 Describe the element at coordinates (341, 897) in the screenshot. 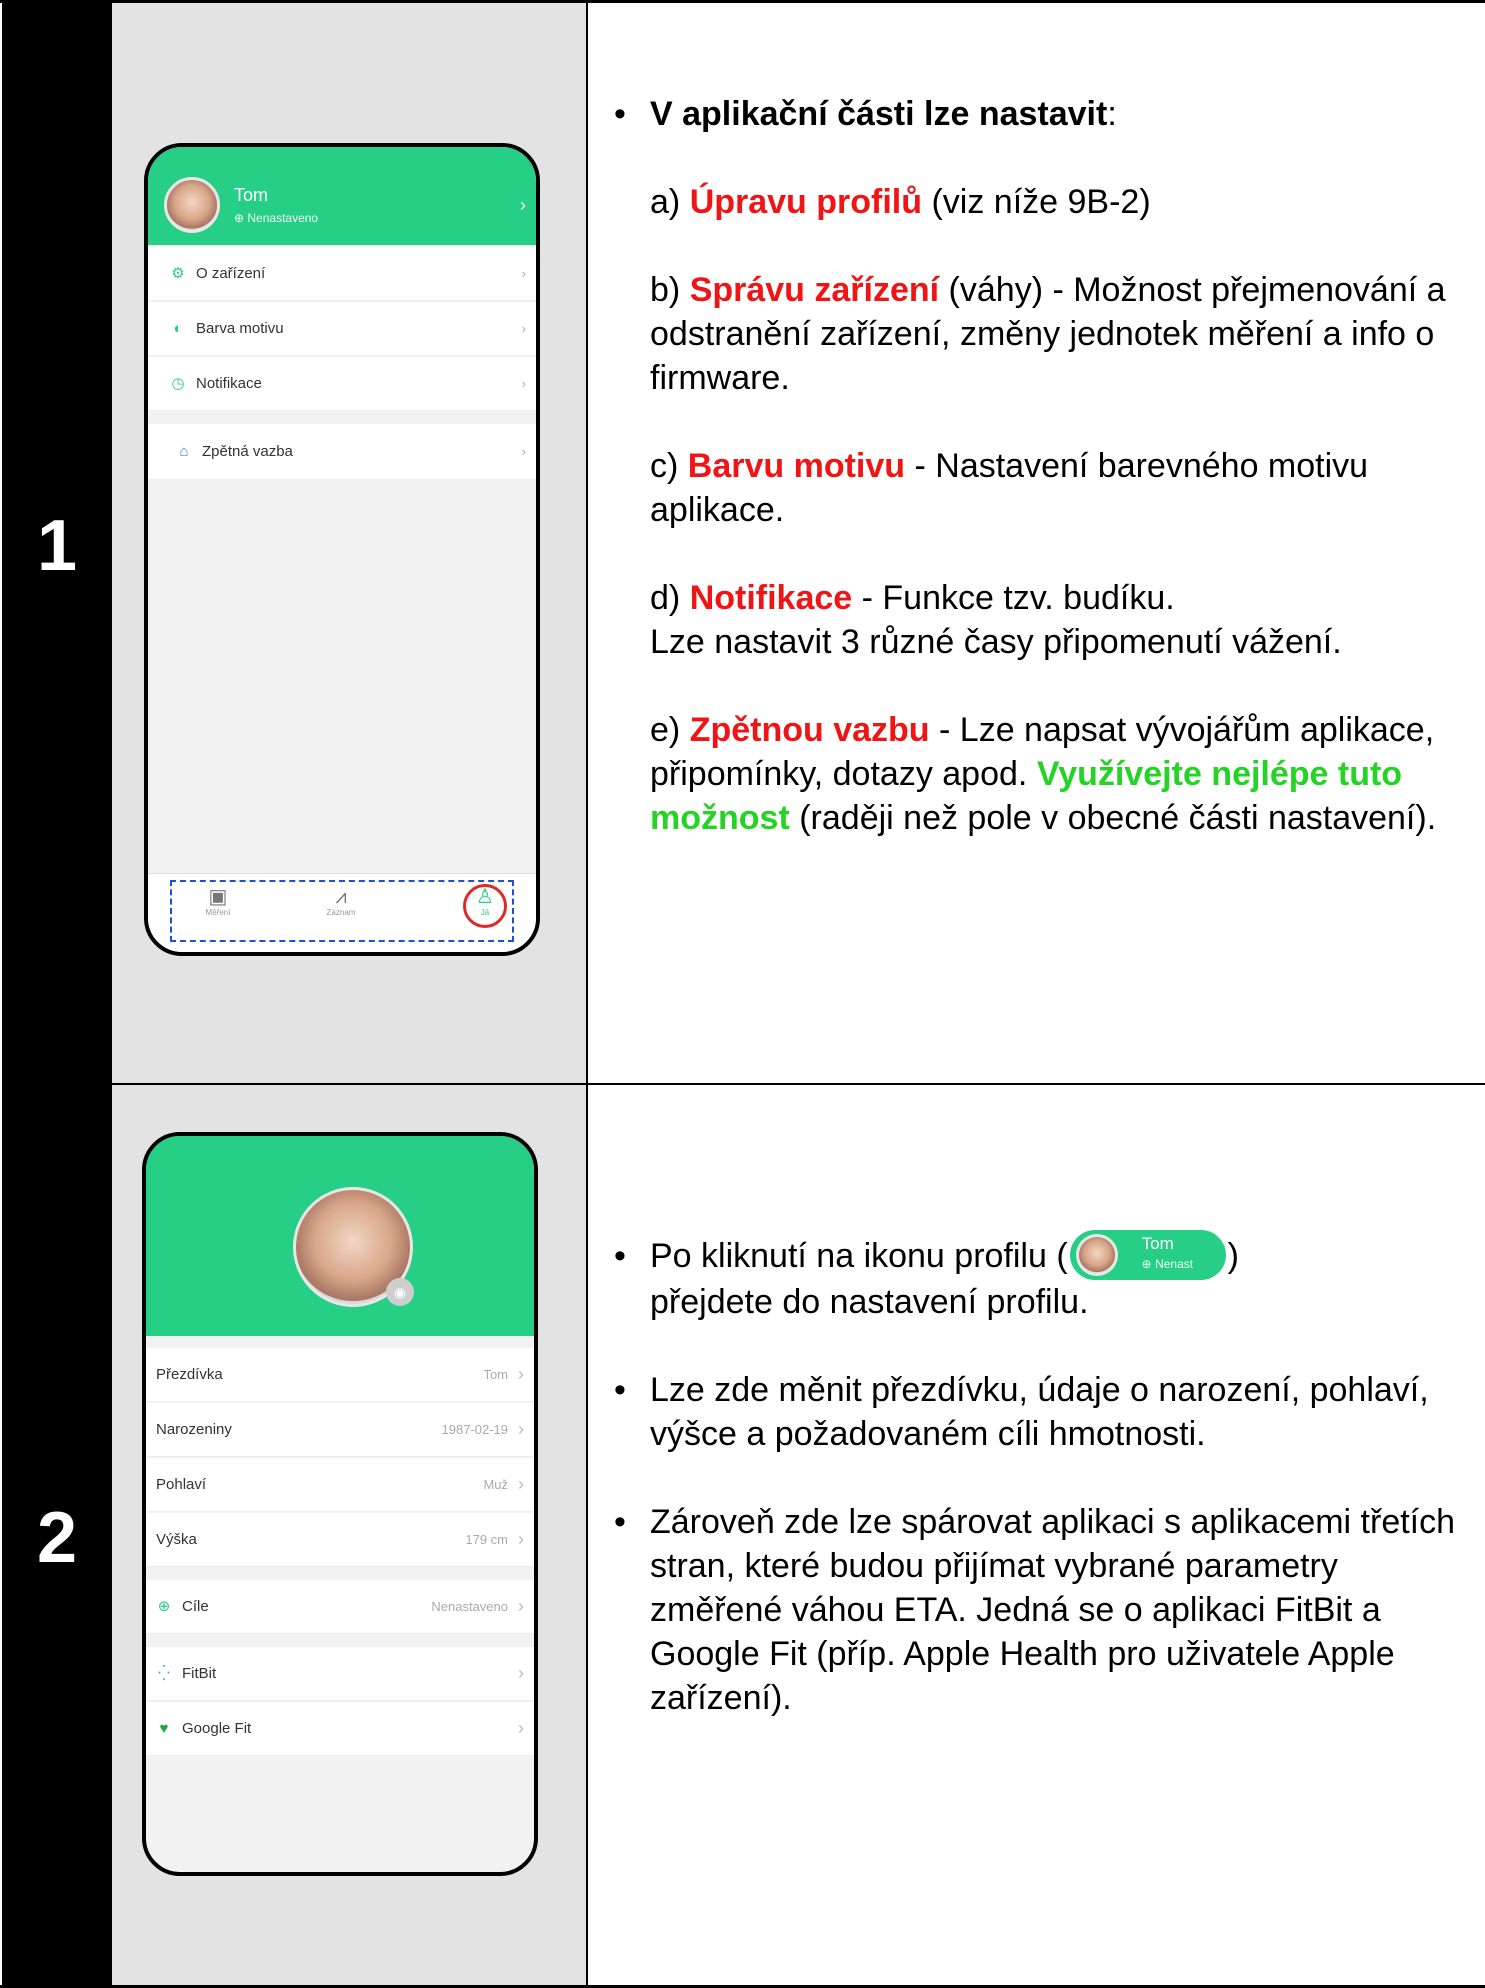

I see `chart-icon: ⩘` at that location.